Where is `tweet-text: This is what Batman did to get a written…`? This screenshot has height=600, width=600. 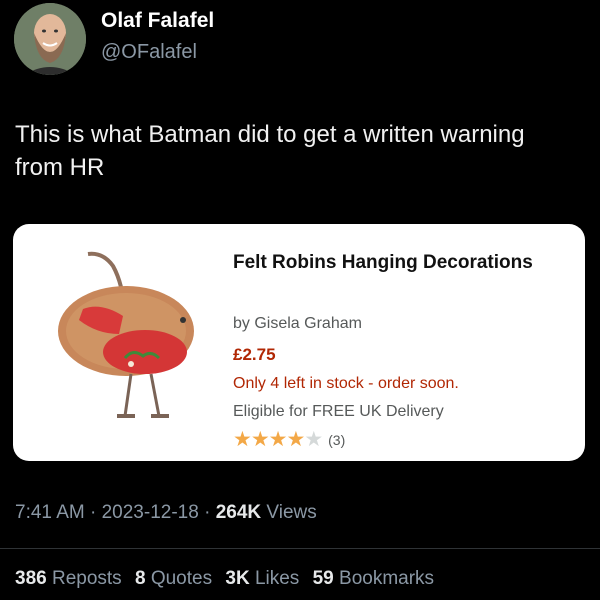 tweet-text: This is what Batman did to get a written… is located at coordinates (270, 151).